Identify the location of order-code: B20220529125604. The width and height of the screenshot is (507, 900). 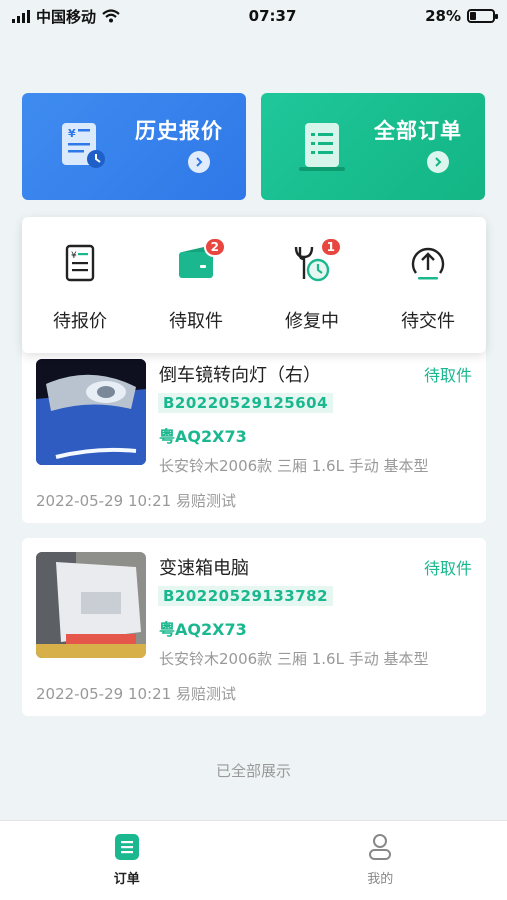
(246, 403).